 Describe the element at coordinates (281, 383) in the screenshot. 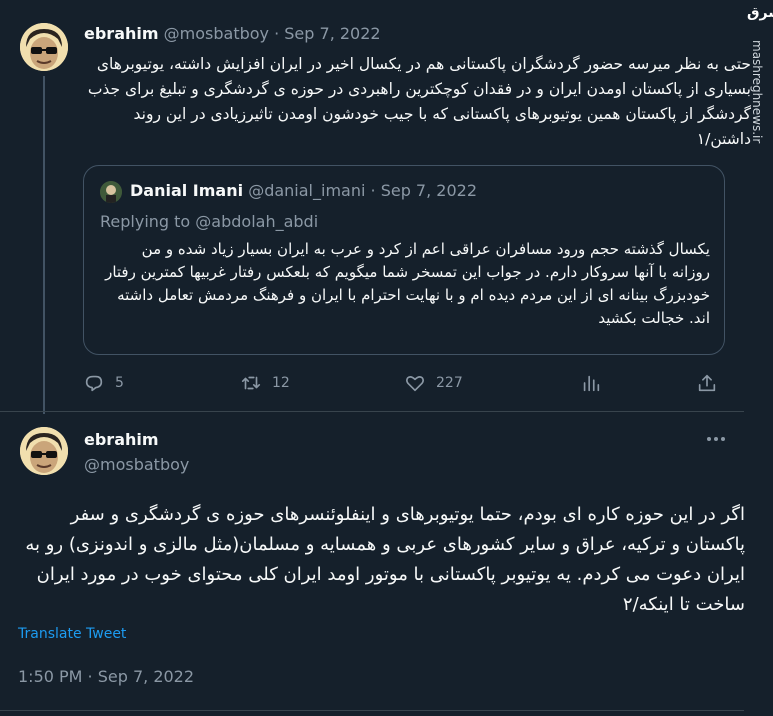

I see `retweet-count: 12` at that location.